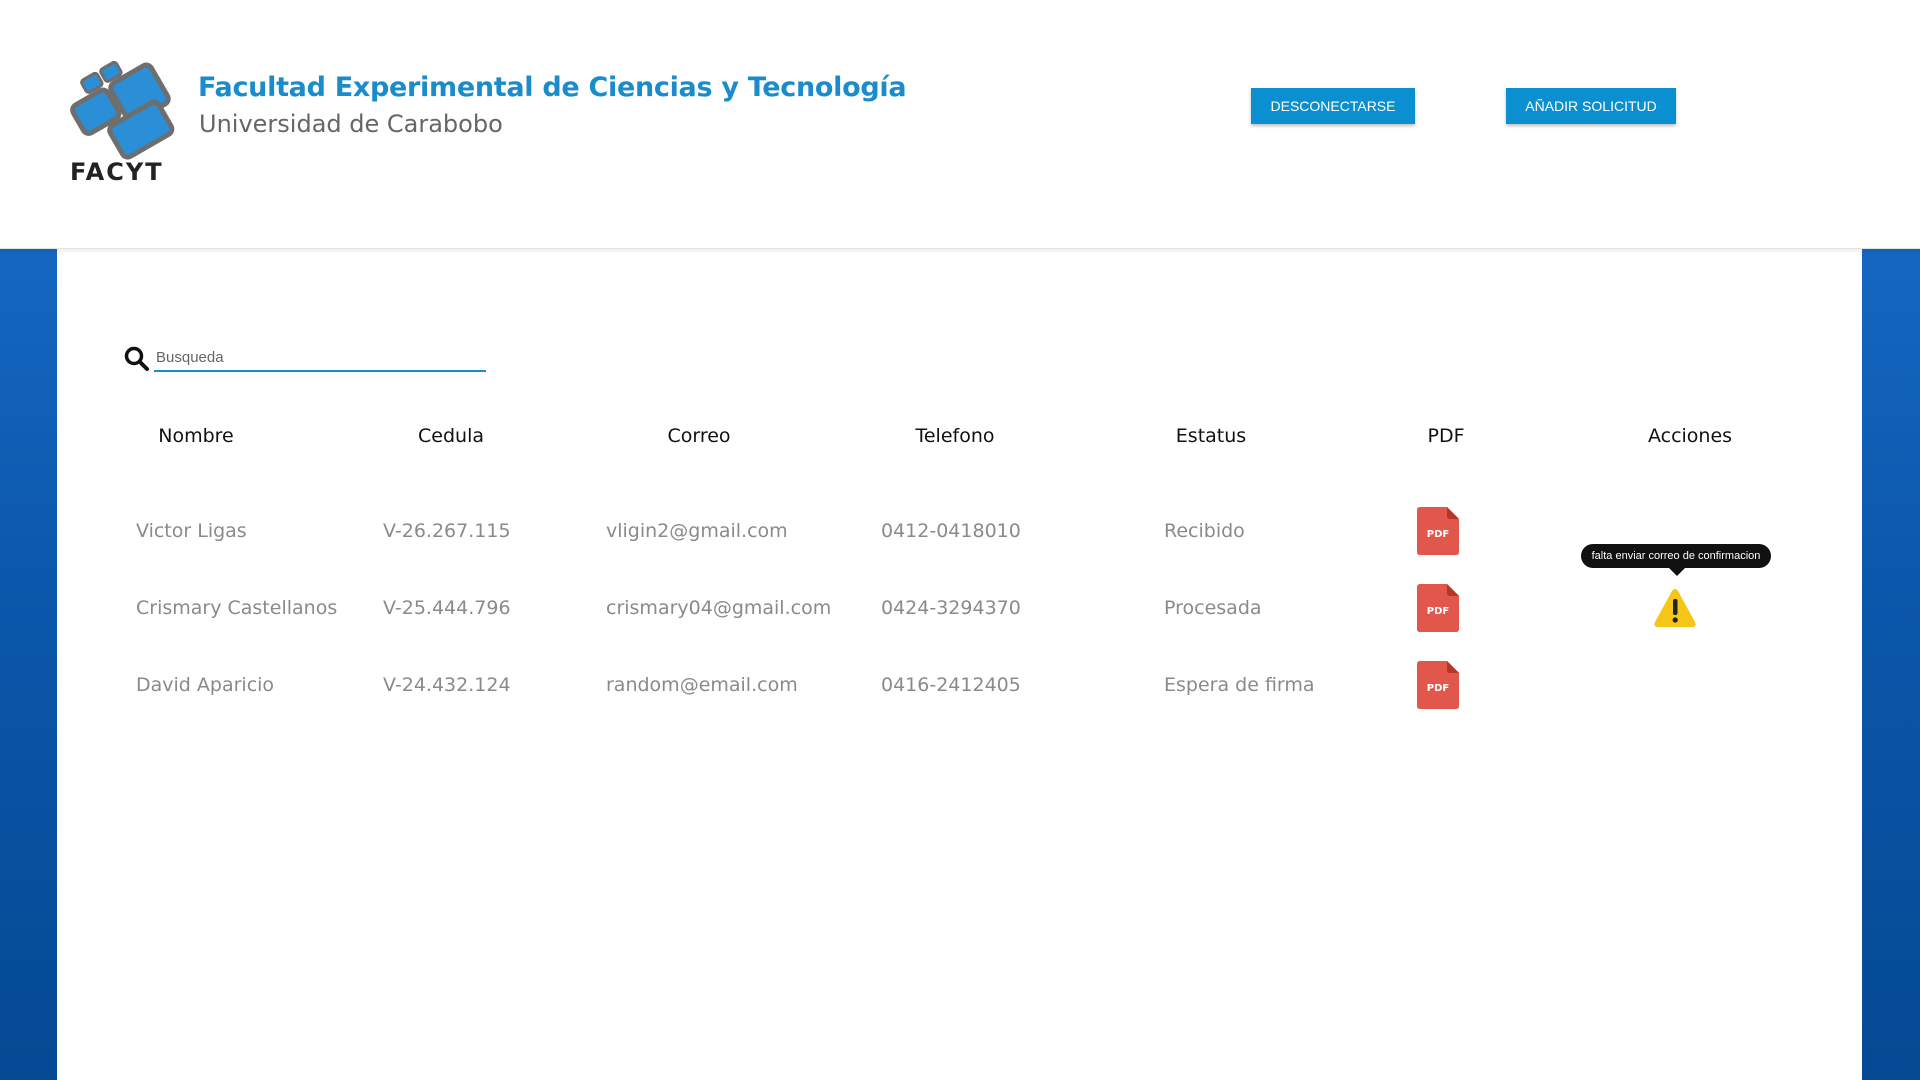 The height and width of the screenshot is (1080, 1920). Describe the element at coordinates (719, 608) in the screenshot. I see `cell-correo: crismary04@gmail.com` at that location.